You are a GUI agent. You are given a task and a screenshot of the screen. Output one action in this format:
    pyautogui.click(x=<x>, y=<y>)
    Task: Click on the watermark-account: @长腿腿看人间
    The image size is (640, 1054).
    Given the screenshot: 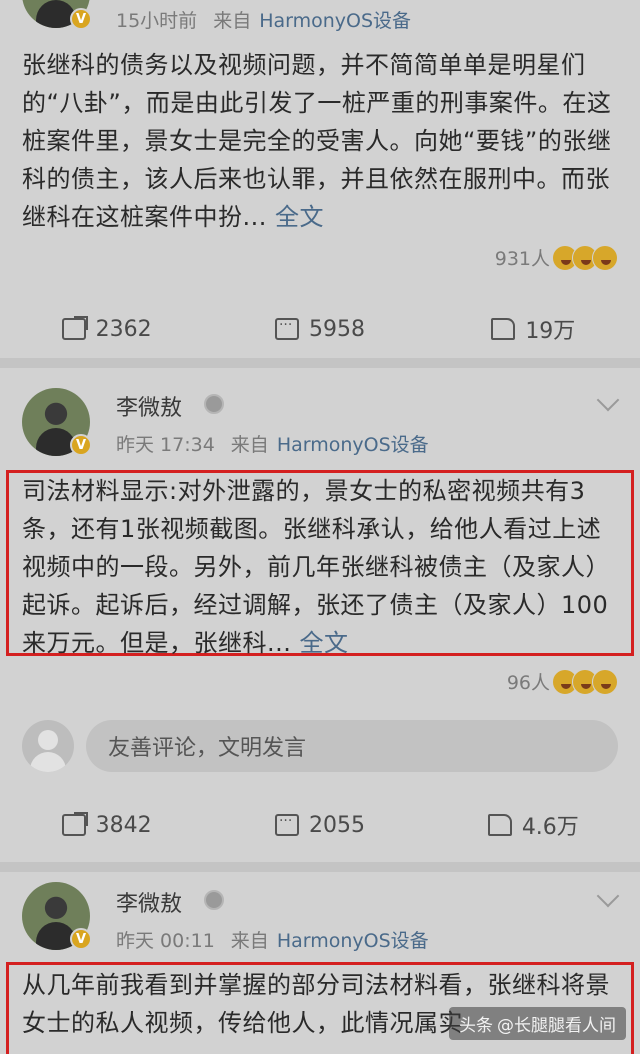 What is the action you would take?
    pyautogui.click(x=556, y=1026)
    